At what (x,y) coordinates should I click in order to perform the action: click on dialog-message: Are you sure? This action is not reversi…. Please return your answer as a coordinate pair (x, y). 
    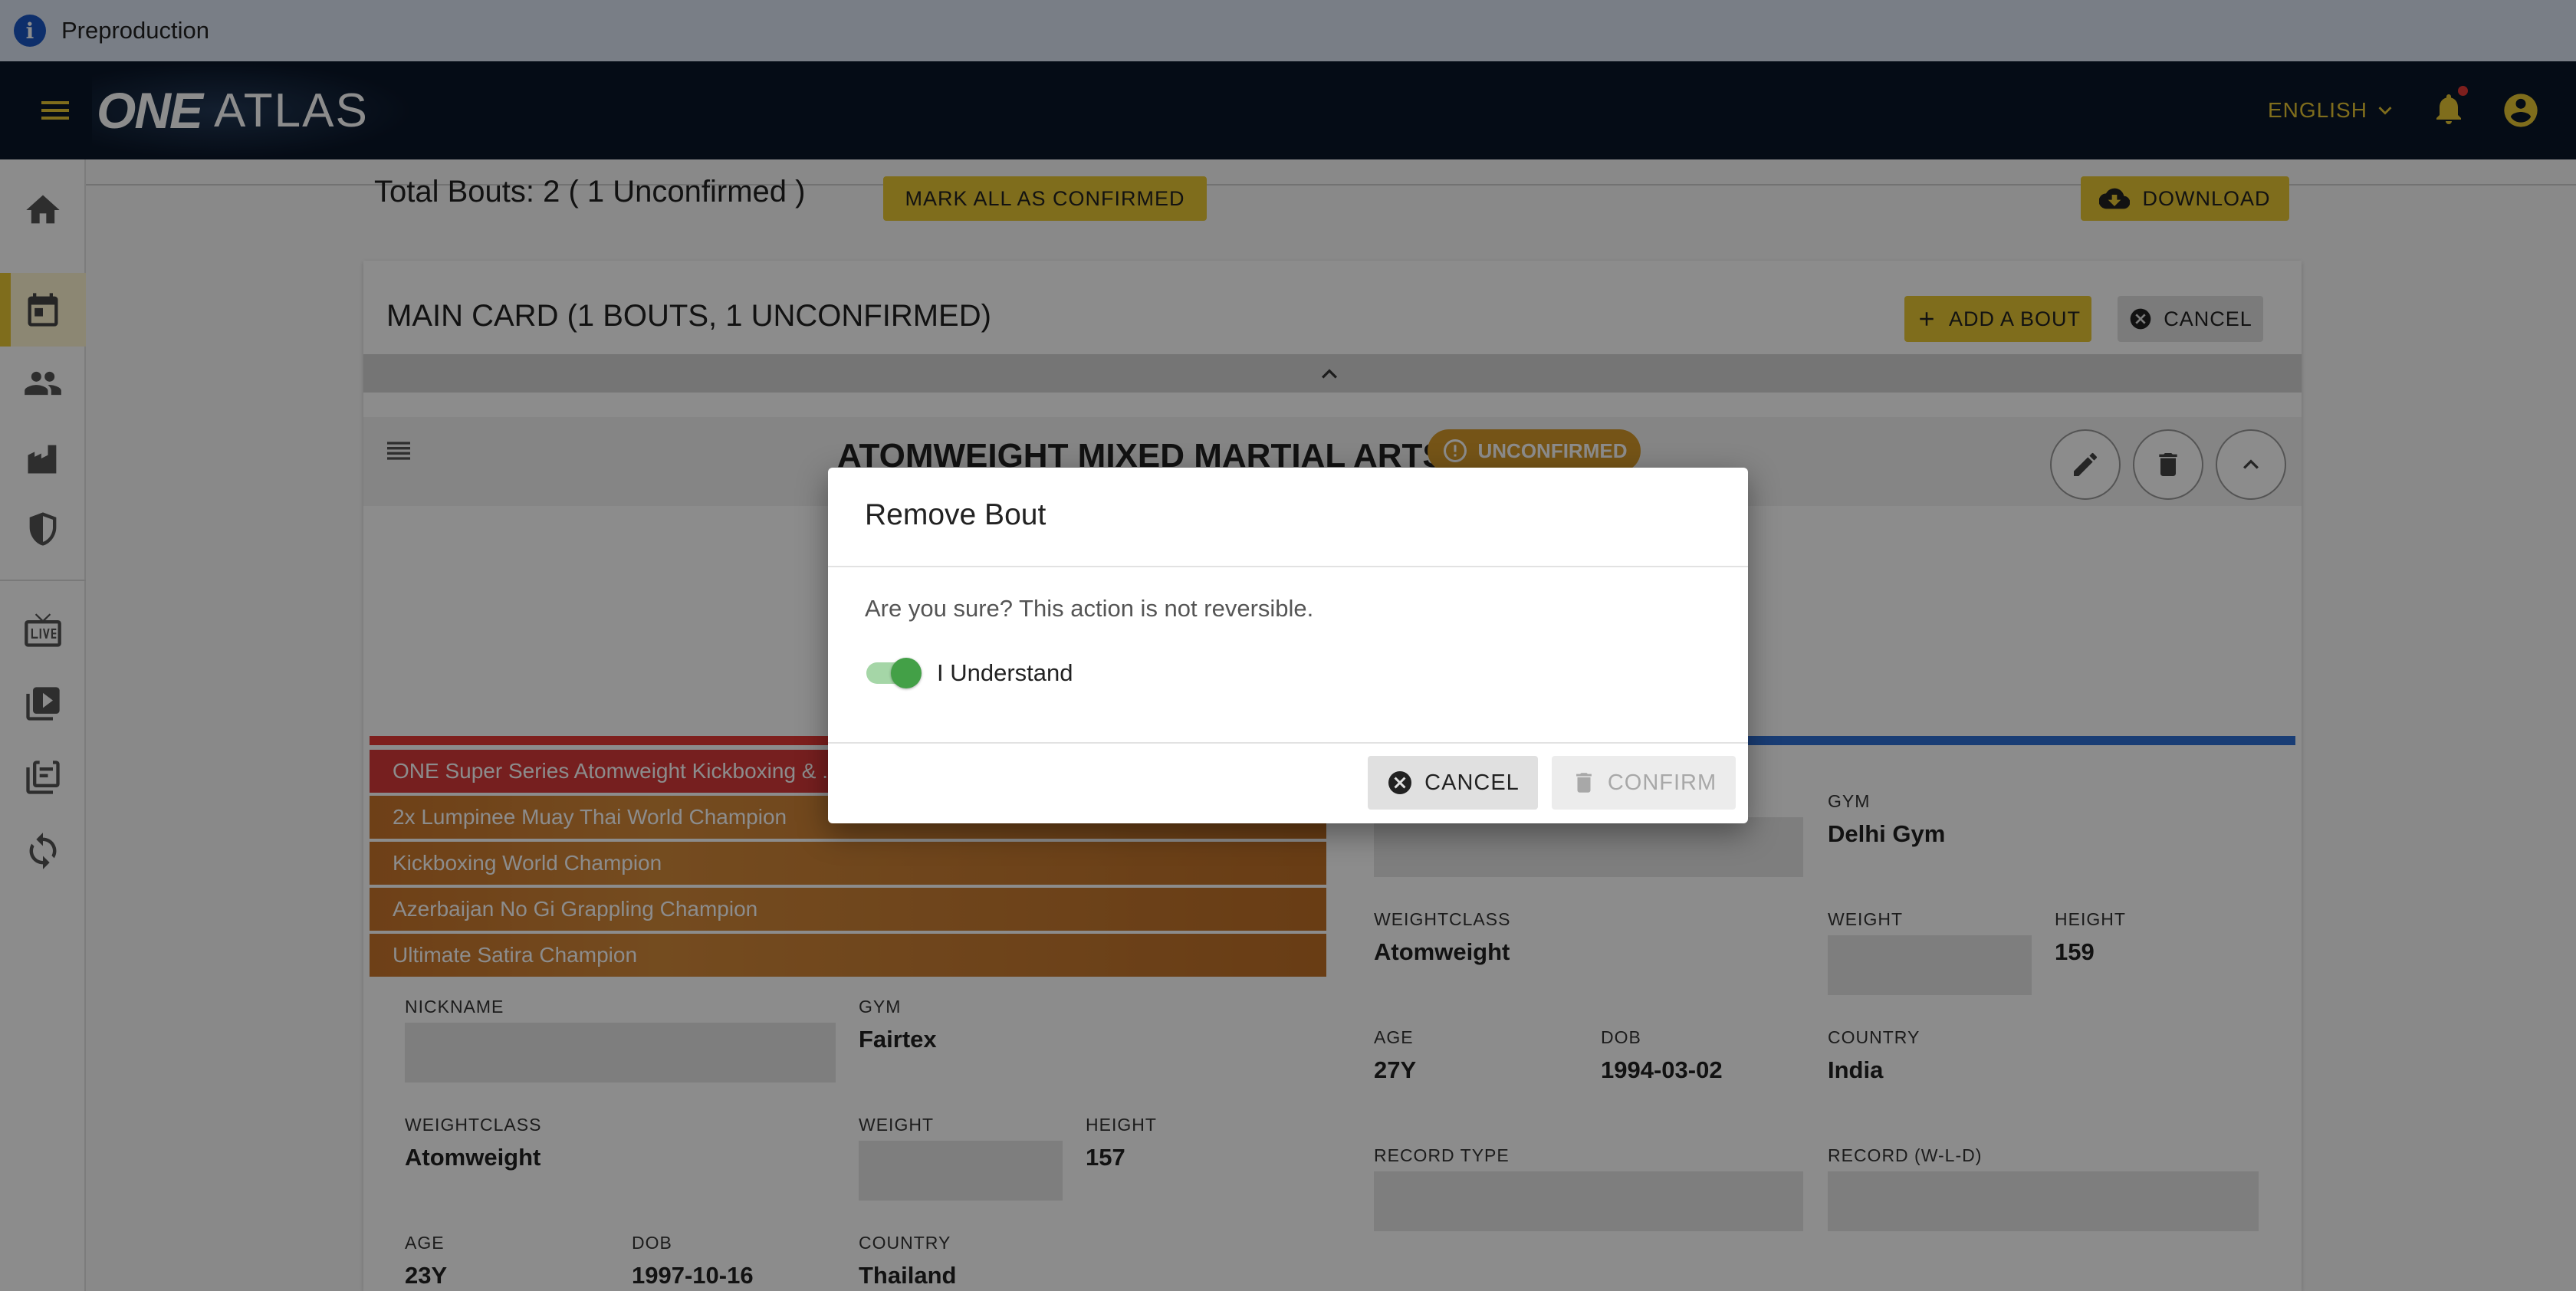
    Looking at the image, I should click on (1090, 608).